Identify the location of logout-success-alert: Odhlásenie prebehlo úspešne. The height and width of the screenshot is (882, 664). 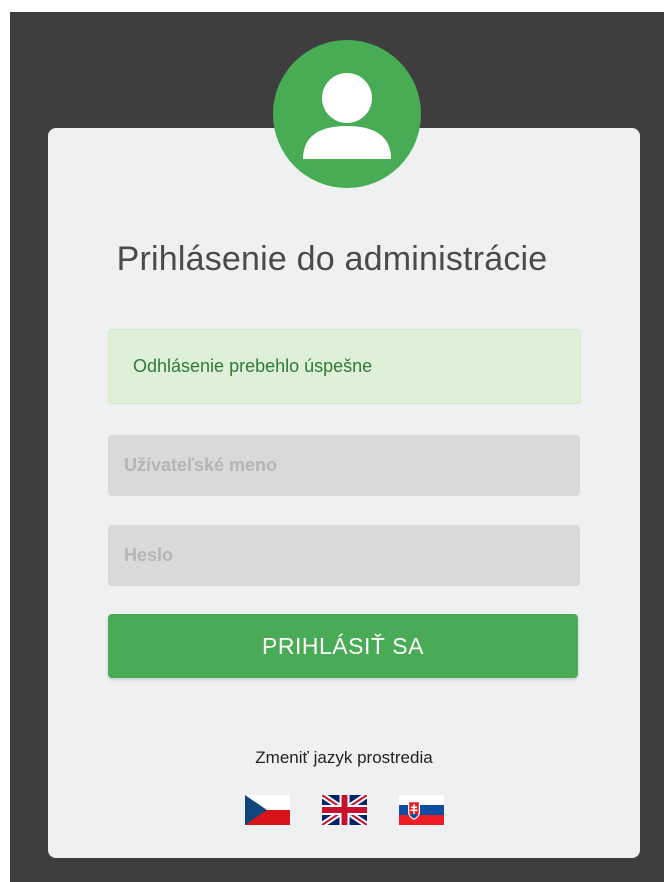
(344, 366).